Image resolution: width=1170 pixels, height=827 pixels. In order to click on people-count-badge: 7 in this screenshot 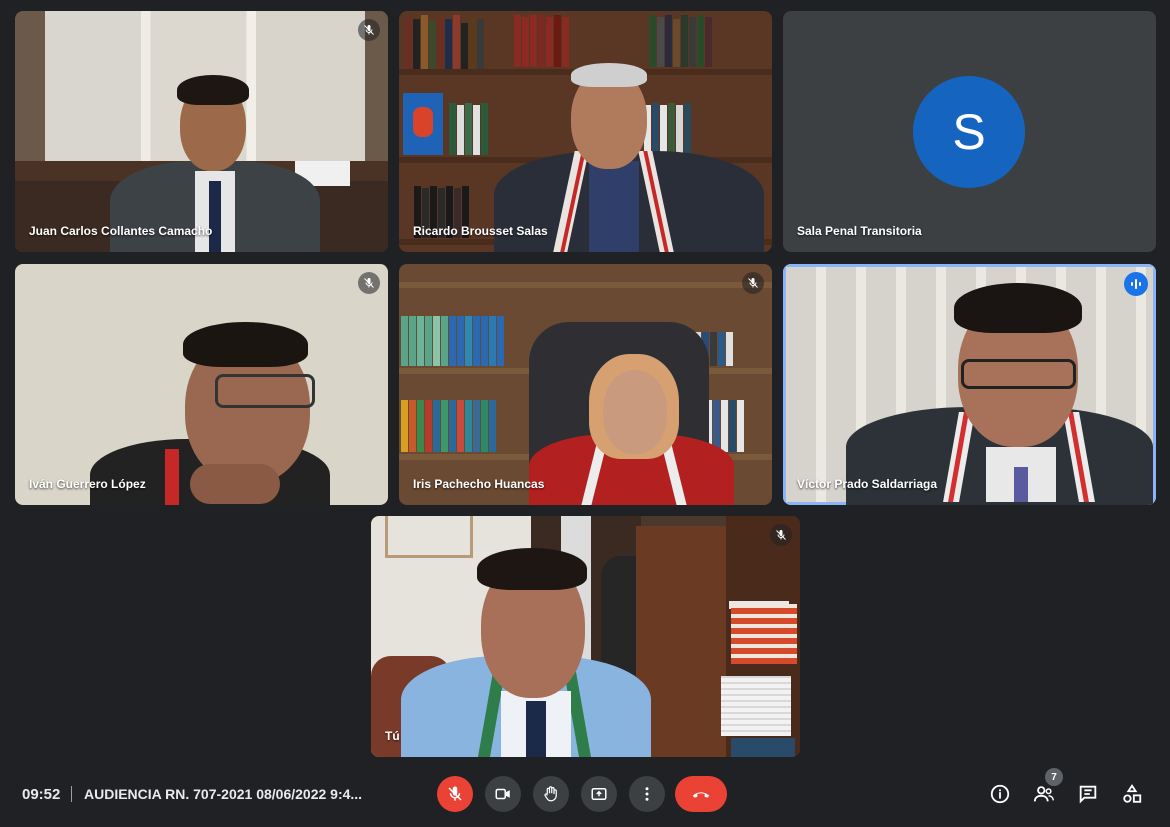, I will do `click(1054, 777)`.